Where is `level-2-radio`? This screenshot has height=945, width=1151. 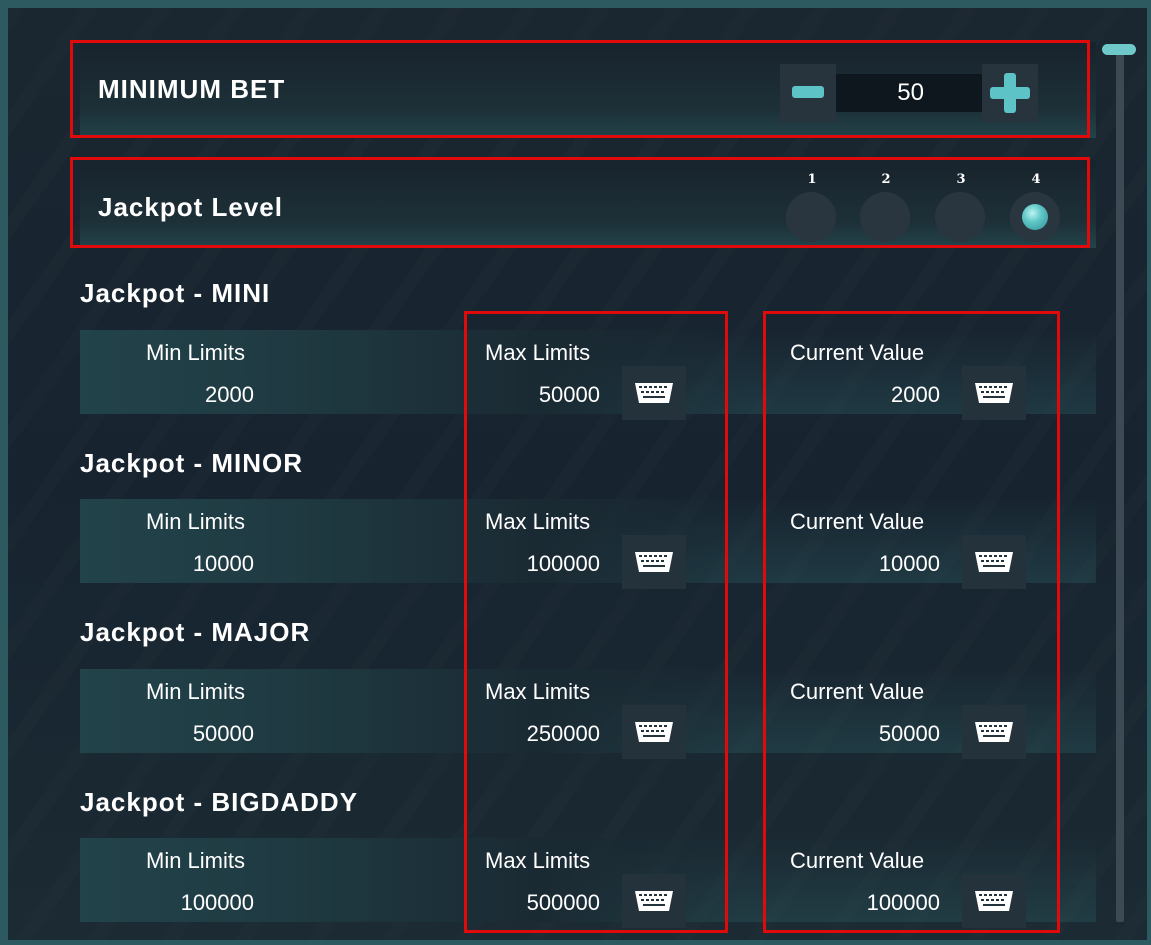 level-2-radio is located at coordinates (885, 217).